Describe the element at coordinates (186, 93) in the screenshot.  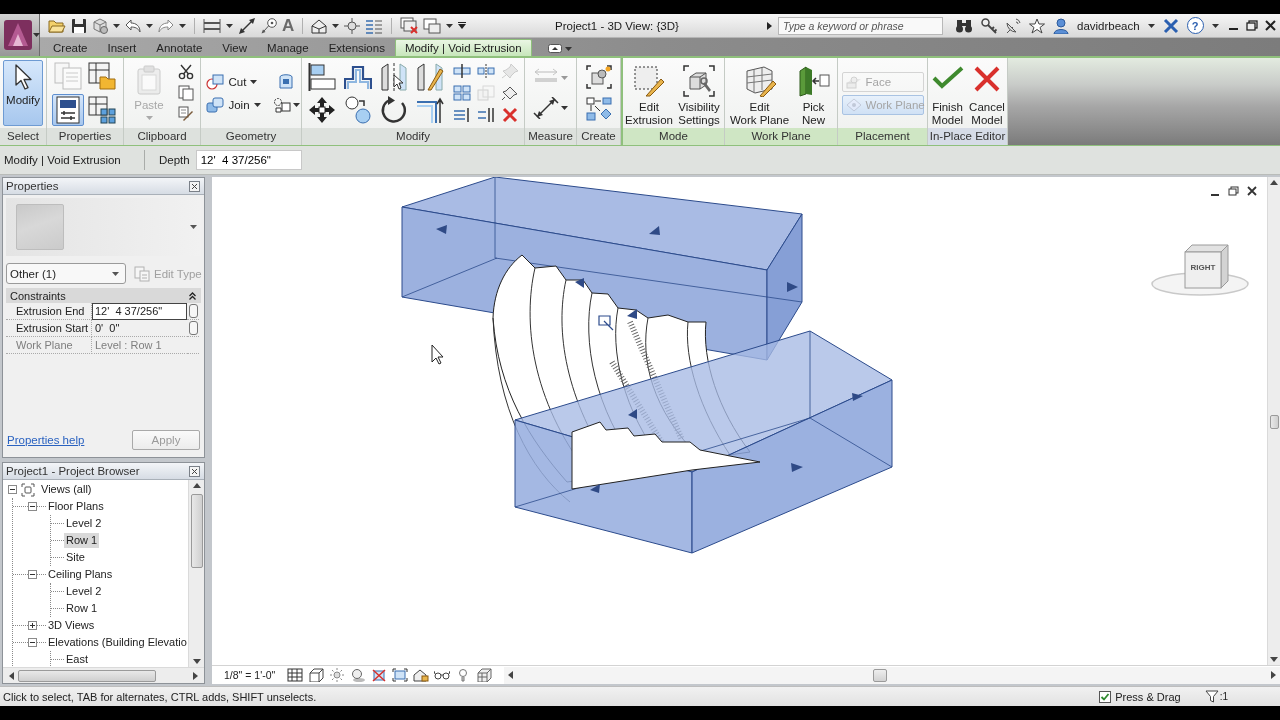
I see `copy-sheets-icon` at that location.